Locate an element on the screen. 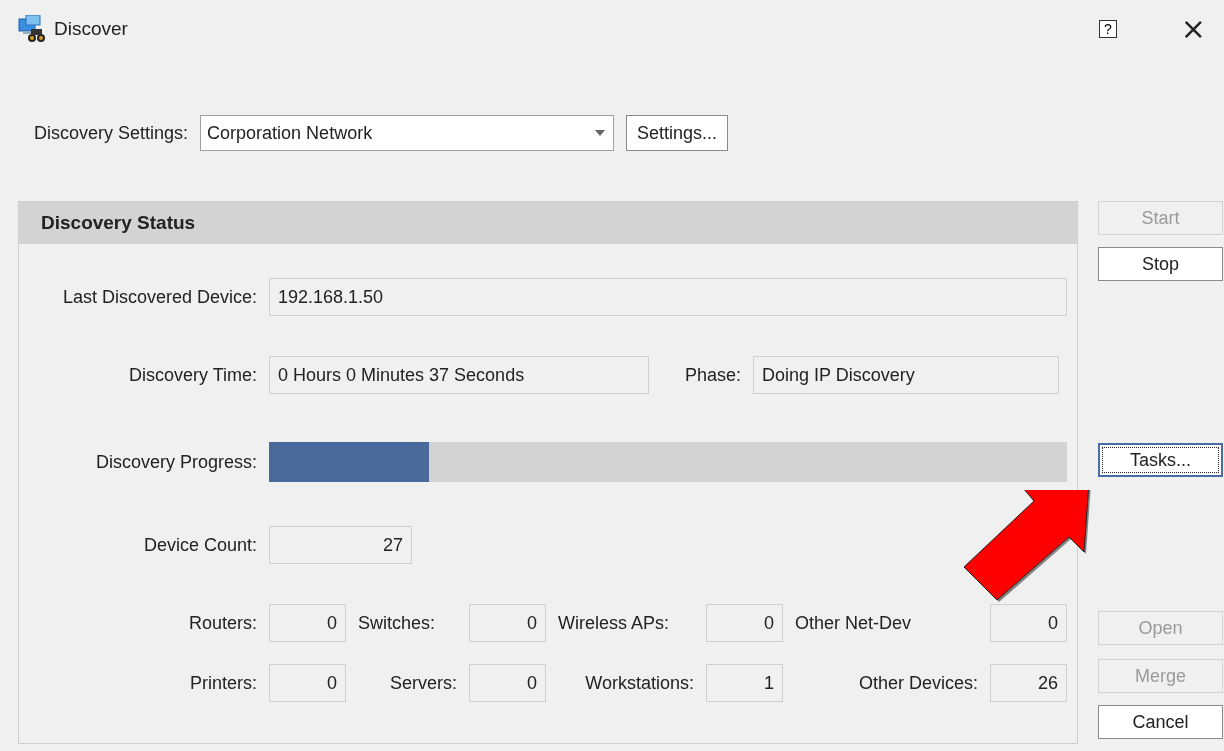  value-field: 192.168.1.50 is located at coordinates (668, 297).